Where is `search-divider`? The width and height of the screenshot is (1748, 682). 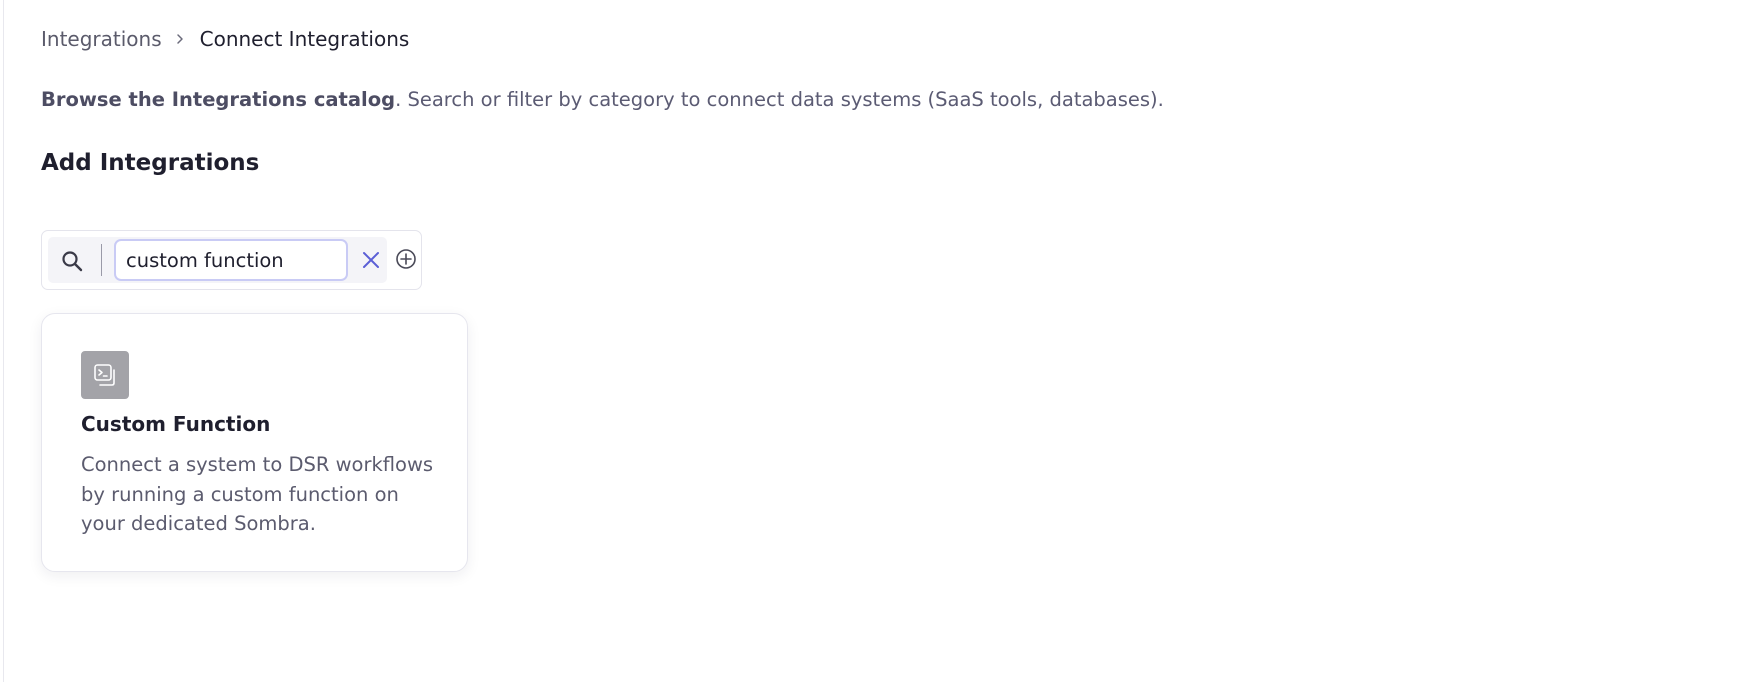
search-divider is located at coordinates (101, 260).